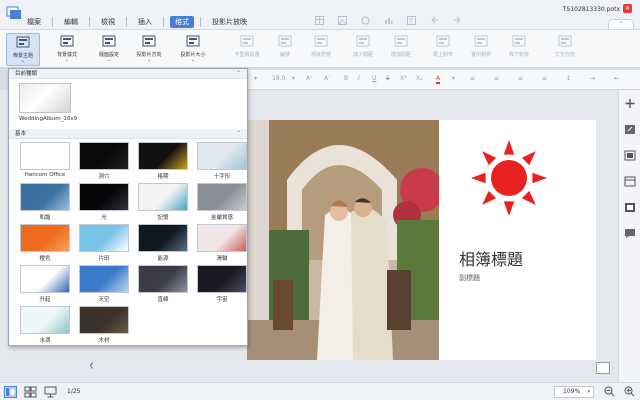 The image size is (640, 400). I want to click on ribbon-button: 字型和段落, so click(247, 49).